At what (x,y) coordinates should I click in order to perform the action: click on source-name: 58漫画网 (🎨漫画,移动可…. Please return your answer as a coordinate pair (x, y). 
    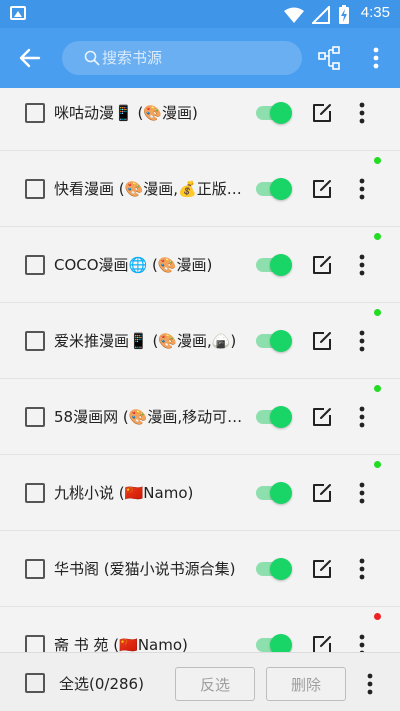
    Looking at the image, I should click on (148, 417).